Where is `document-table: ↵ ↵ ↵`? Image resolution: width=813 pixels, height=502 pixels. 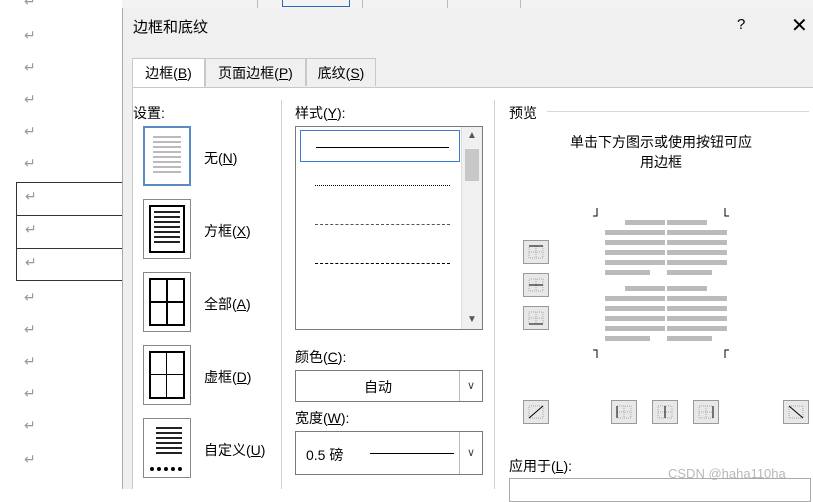 document-table: ↵ ↵ ↵ is located at coordinates (71, 231).